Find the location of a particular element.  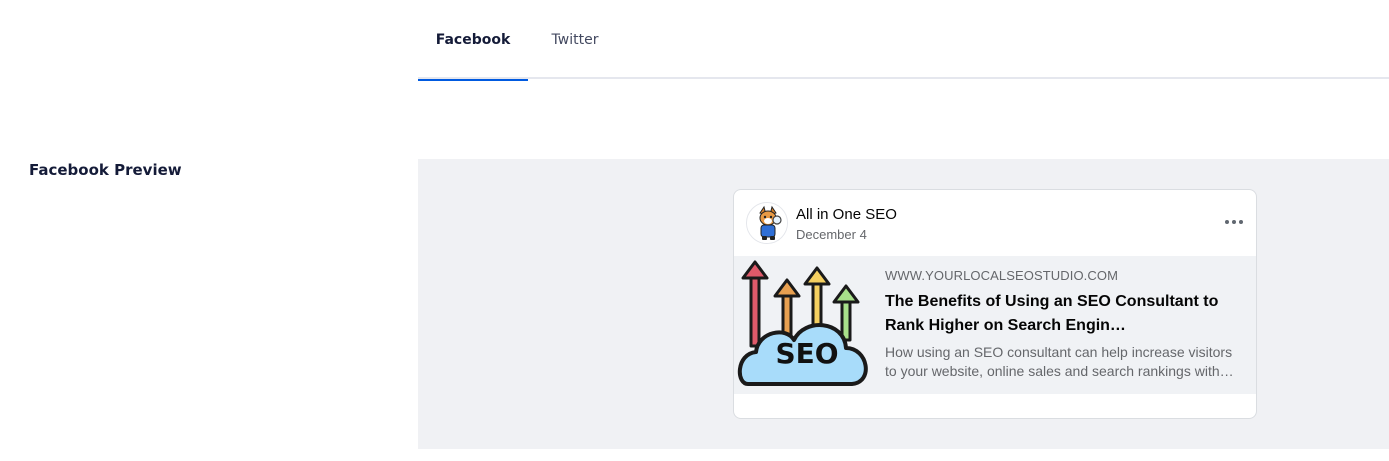

link-thumbnail: SEO is located at coordinates (804, 325).